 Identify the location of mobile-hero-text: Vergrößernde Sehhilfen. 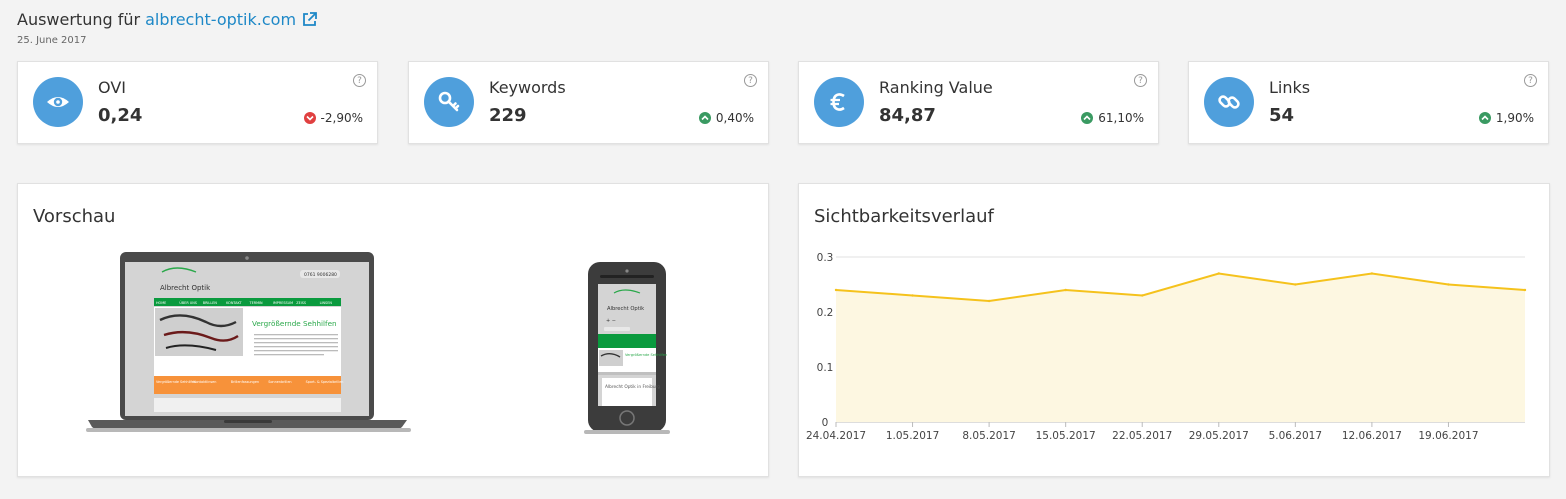
(646, 355).